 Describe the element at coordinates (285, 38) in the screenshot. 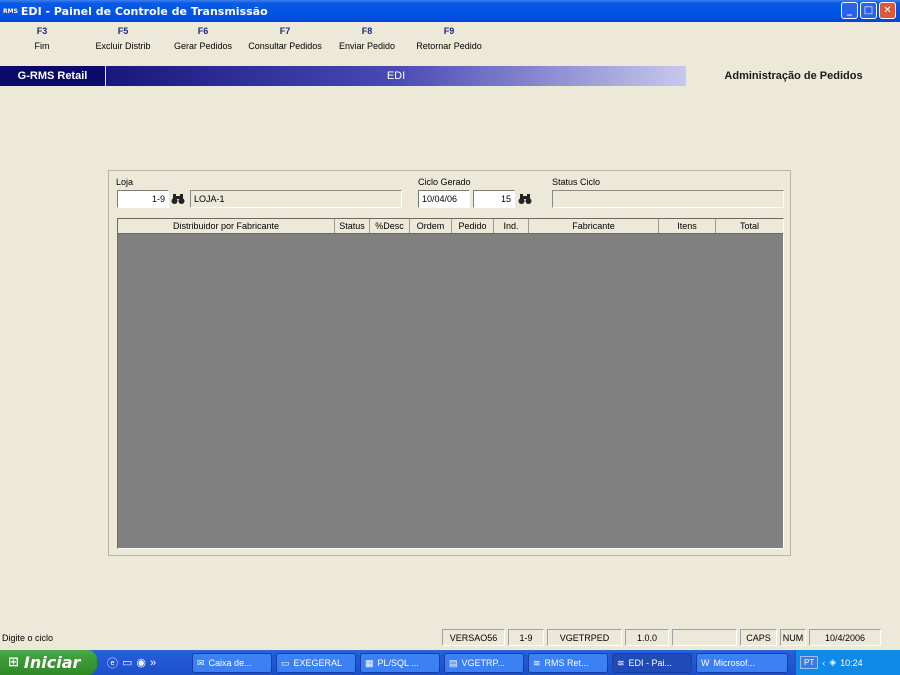

I see `f7-consultar-pedidos-button: F7 Consultar Pedidos` at that location.